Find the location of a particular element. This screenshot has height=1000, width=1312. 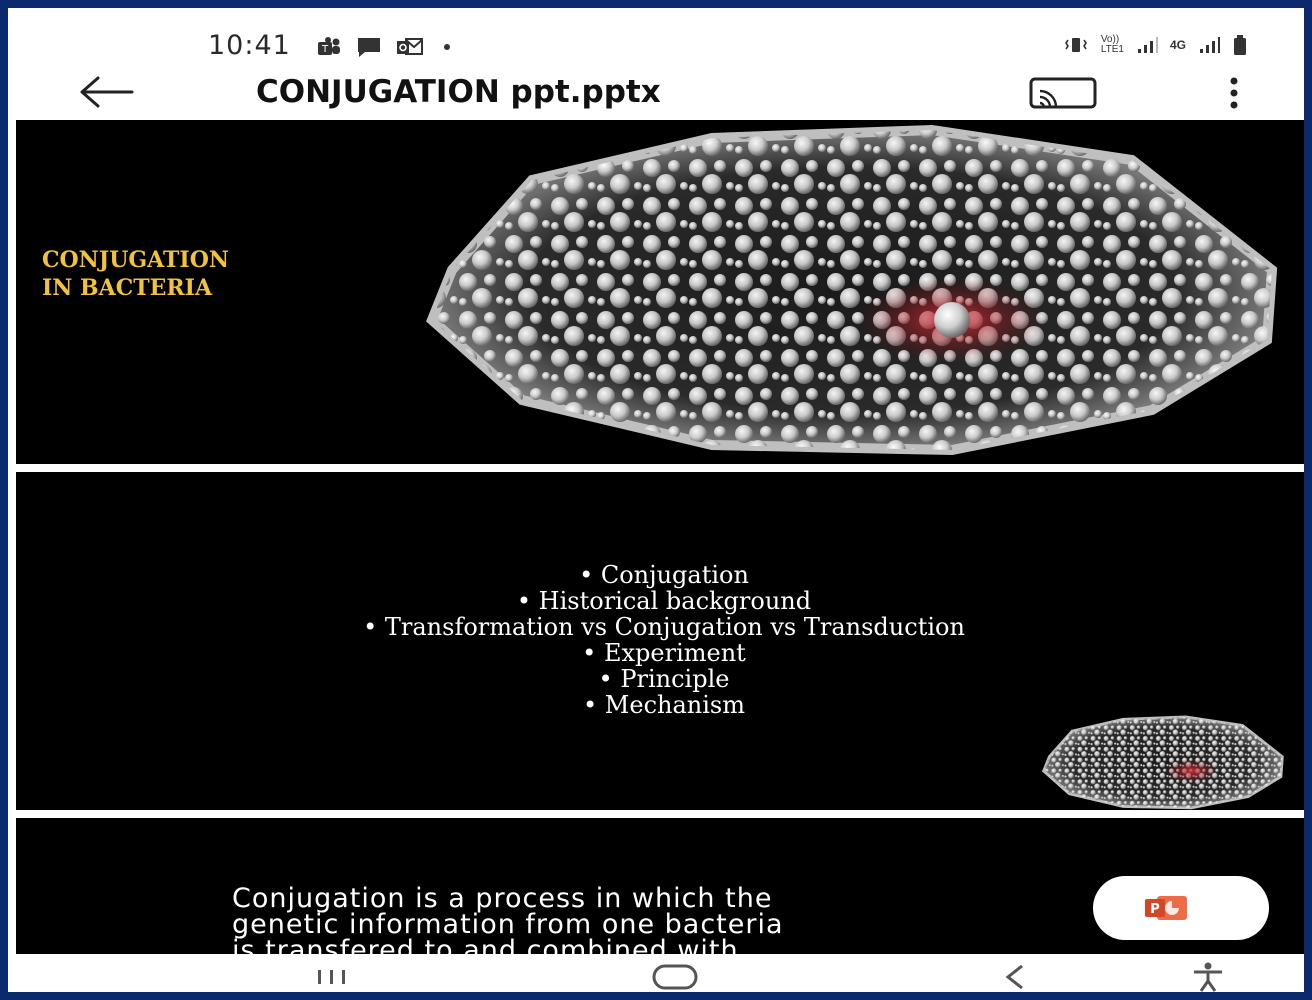

app-bar: CONJUGATION ppt.pptx is located at coordinates (660, 93).